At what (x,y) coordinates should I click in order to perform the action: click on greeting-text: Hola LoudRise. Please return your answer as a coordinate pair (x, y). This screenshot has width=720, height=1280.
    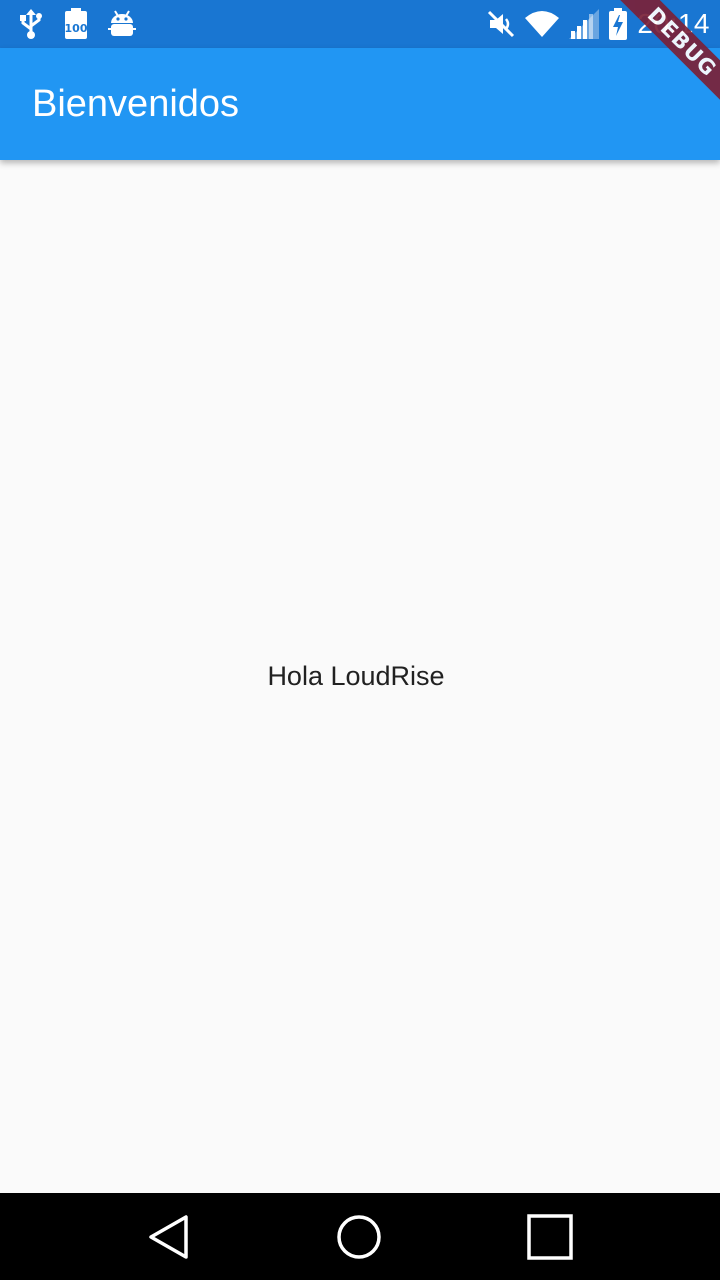
    Looking at the image, I should click on (356, 676).